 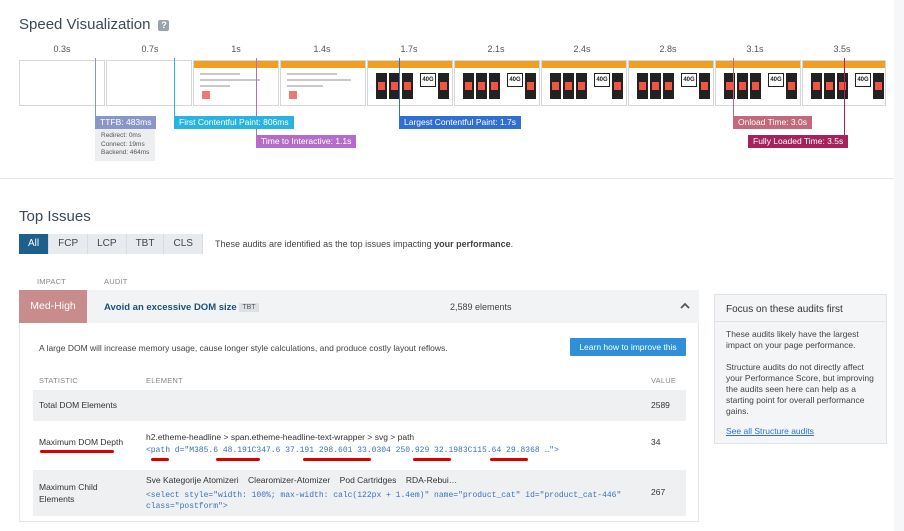 What do you see at coordinates (170, 307) in the screenshot?
I see `audit-name-text: Avoid an excessive DOM size` at bounding box center [170, 307].